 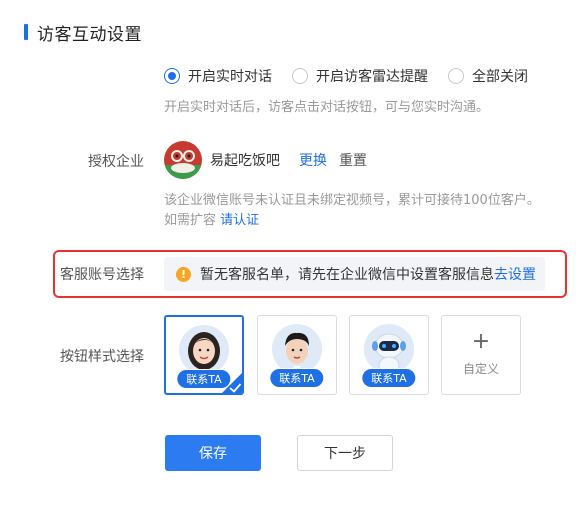 What do you see at coordinates (480, 369) in the screenshot?
I see `custom-label: 自定义` at bounding box center [480, 369].